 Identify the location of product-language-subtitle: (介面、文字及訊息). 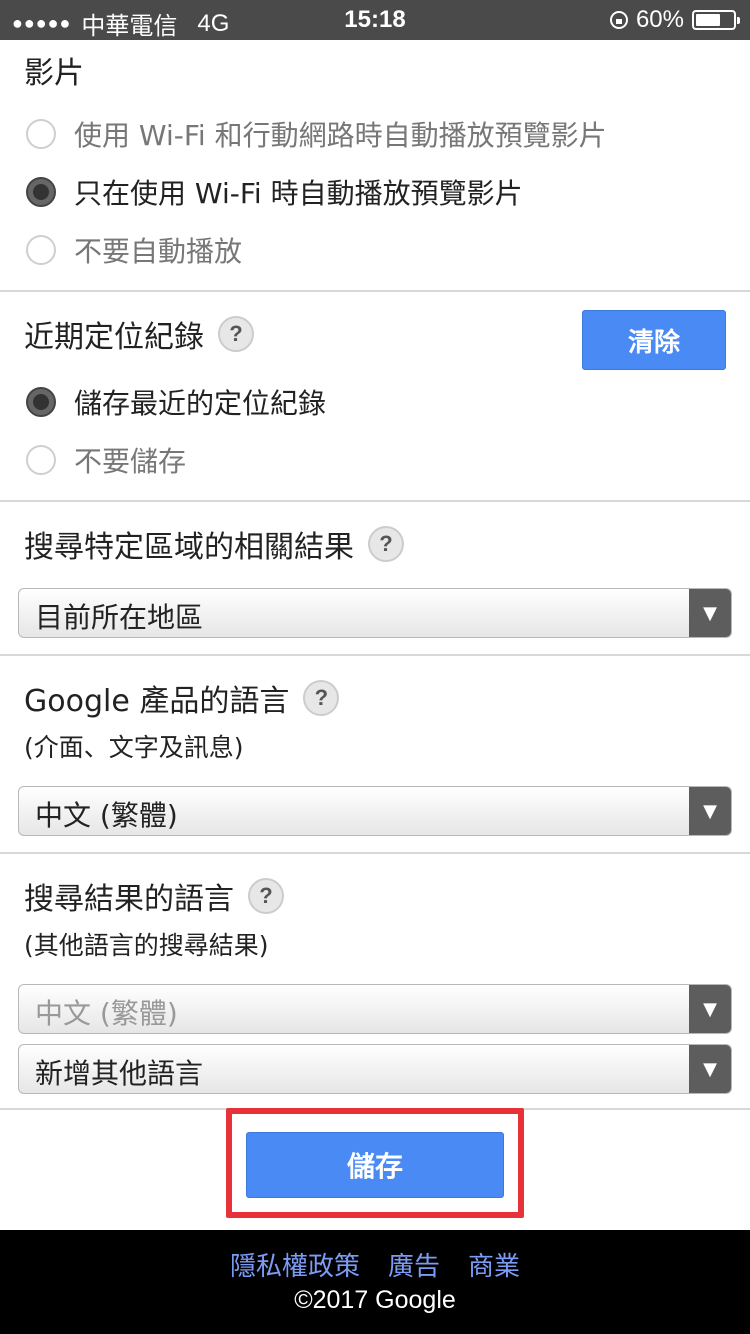
(134, 747).